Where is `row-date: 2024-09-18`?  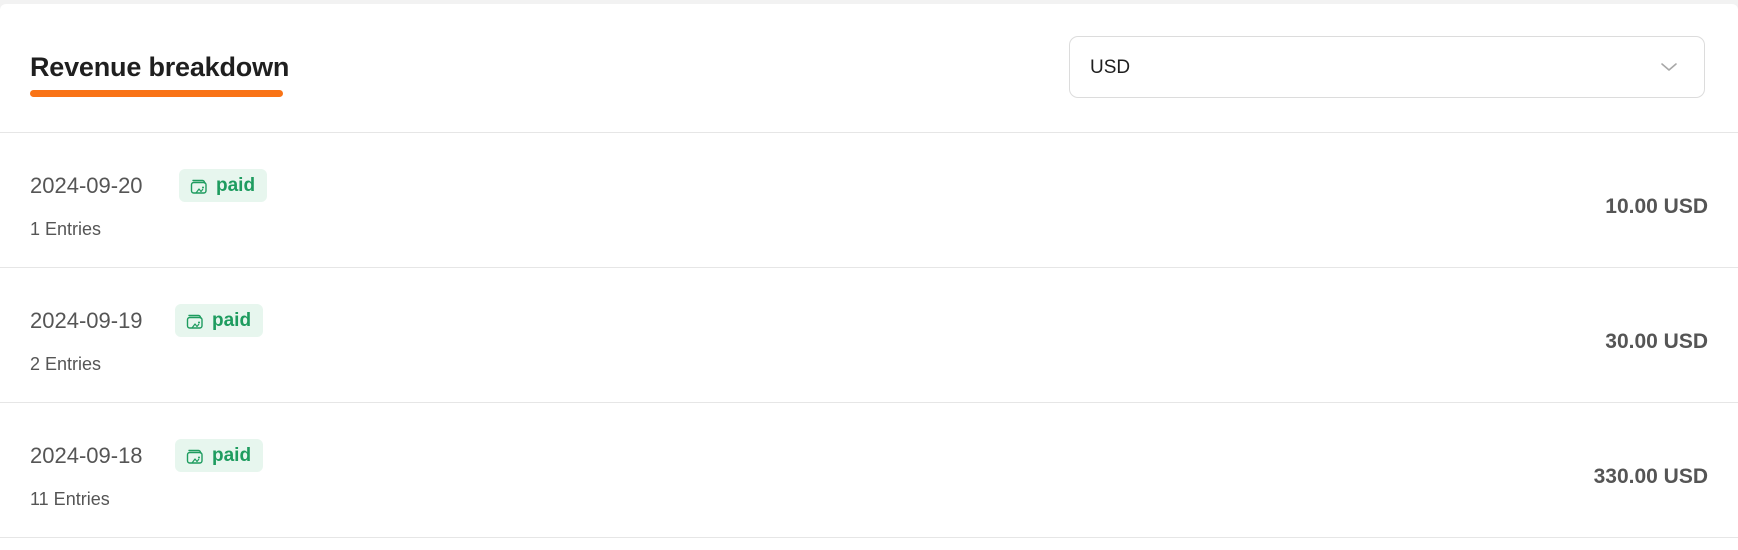
row-date: 2024-09-18 is located at coordinates (86, 455).